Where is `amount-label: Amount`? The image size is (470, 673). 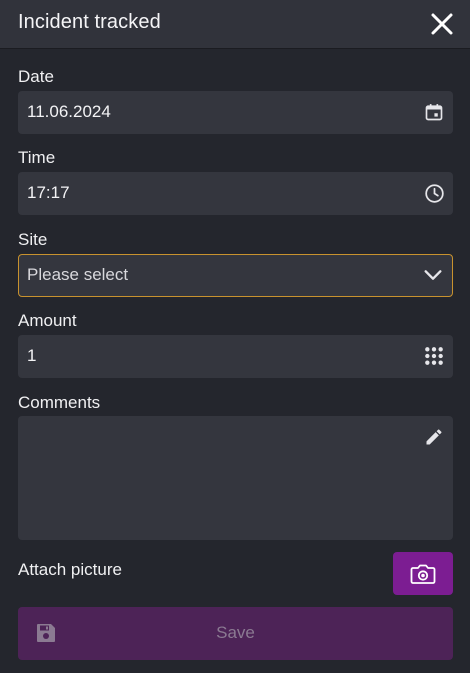
amount-label: Amount is located at coordinates (47, 320).